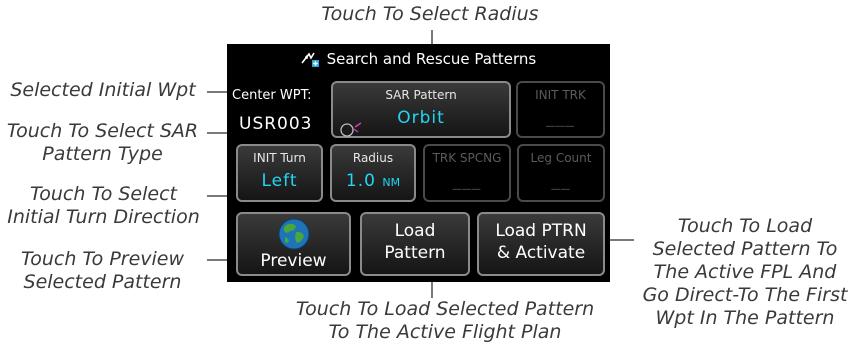  I want to click on load-activate-button: Load PTRN & Activate, so click(541, 244).